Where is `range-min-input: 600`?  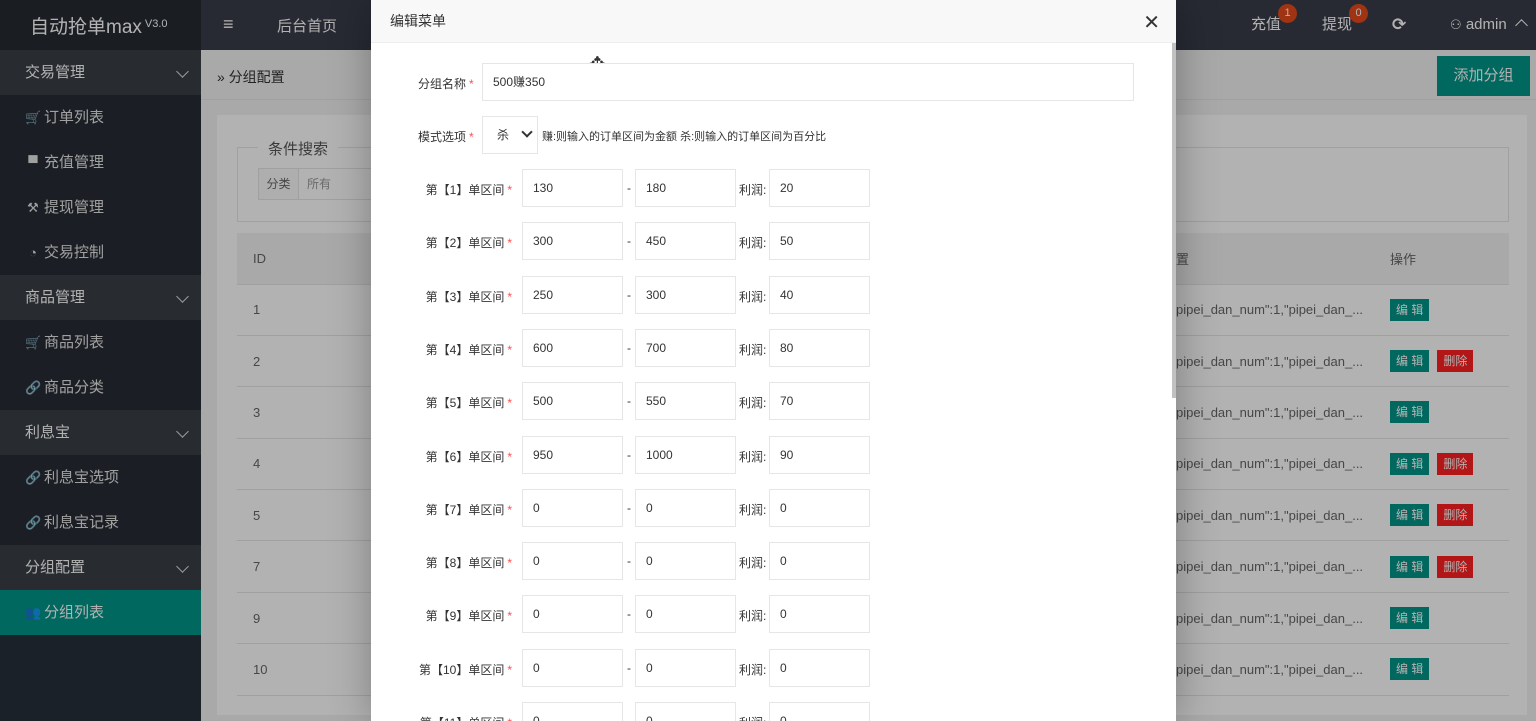
range-min-input: 600 is located at coordinates (572, 347).